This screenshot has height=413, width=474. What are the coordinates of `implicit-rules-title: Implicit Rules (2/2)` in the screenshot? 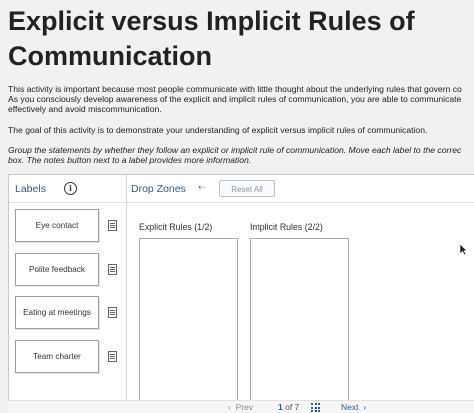 It's located at (286, 227).